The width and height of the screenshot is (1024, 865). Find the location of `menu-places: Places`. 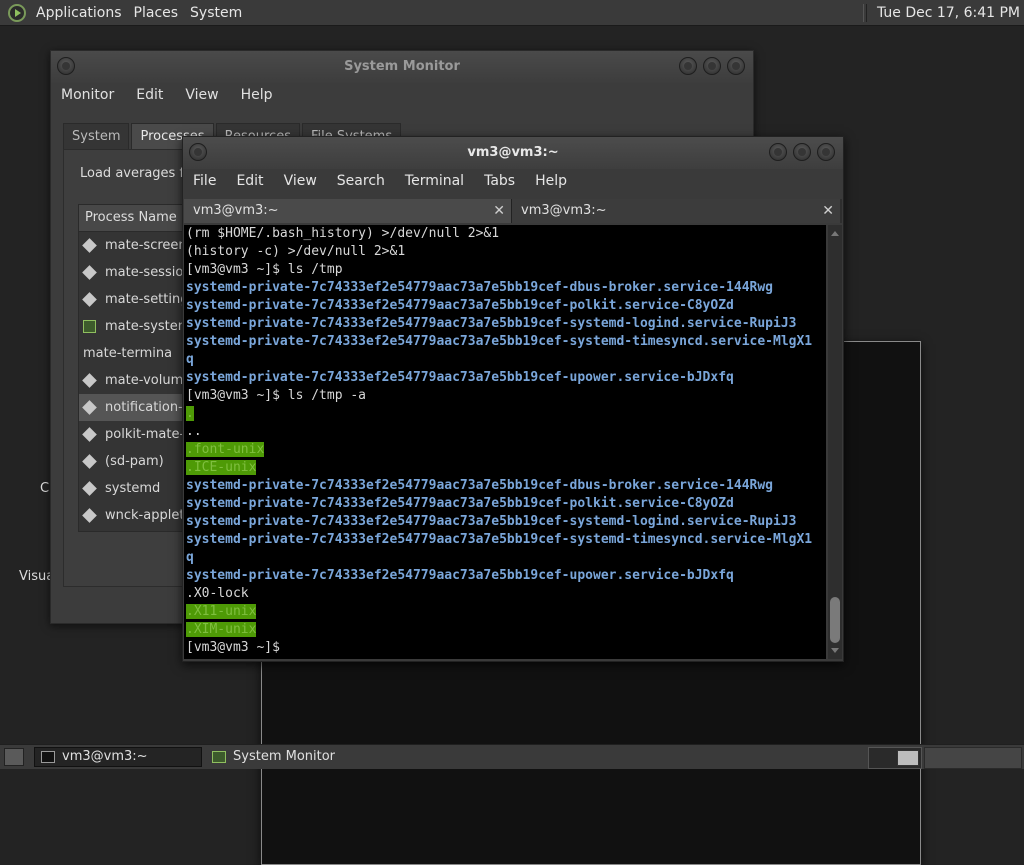

menu-places: Places is located at coordinates (156, 13).